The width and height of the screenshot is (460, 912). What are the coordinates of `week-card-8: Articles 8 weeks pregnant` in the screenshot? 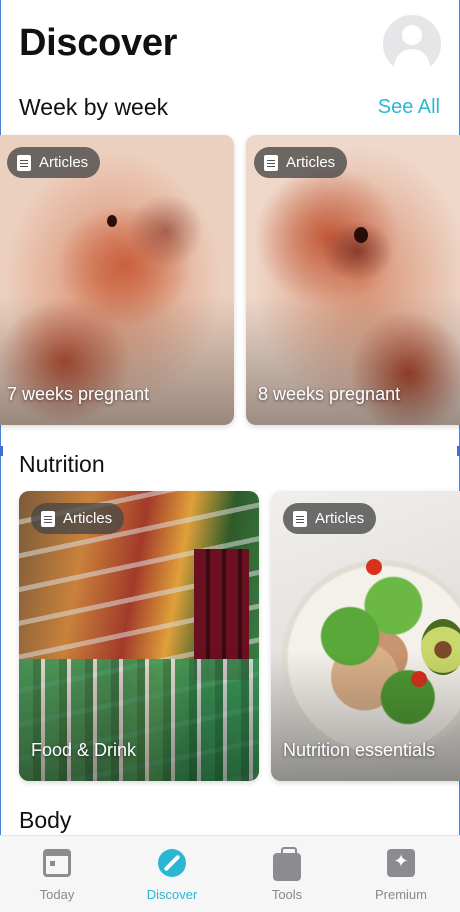 It's located at (353, 280).